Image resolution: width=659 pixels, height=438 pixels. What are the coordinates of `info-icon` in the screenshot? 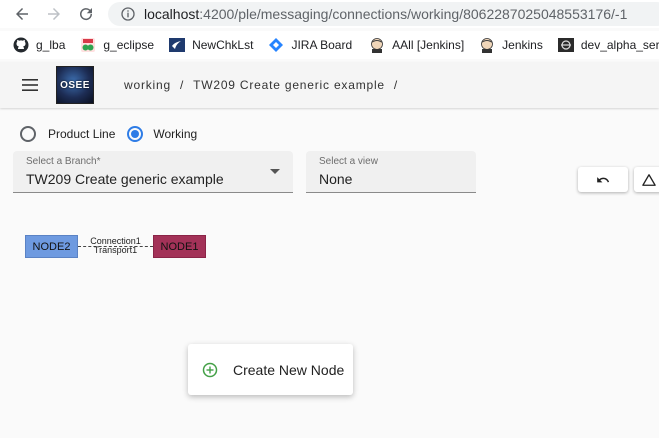 It's located at (128, 14).